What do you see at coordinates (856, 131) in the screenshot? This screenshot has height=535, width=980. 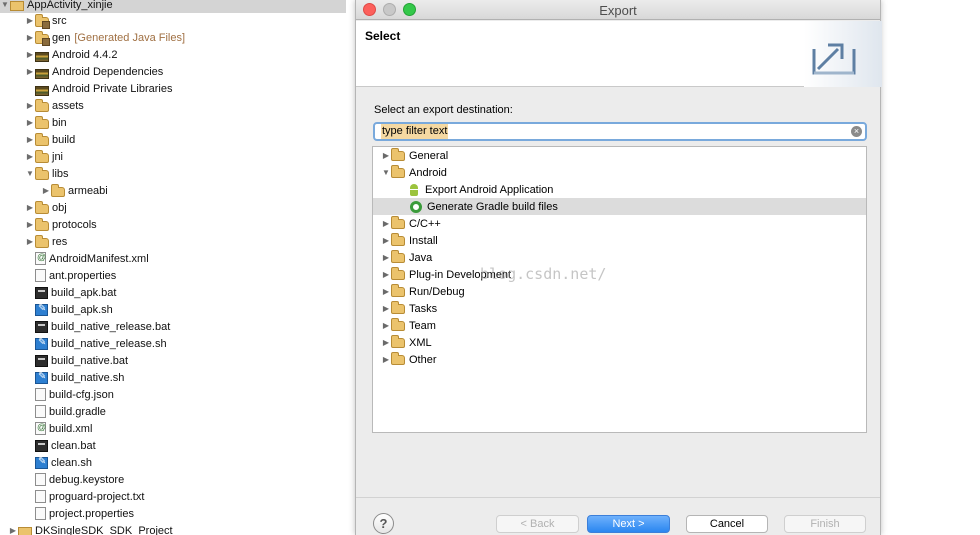 I see `clear-filter-icon: ×` at bounding box center [856, 131].